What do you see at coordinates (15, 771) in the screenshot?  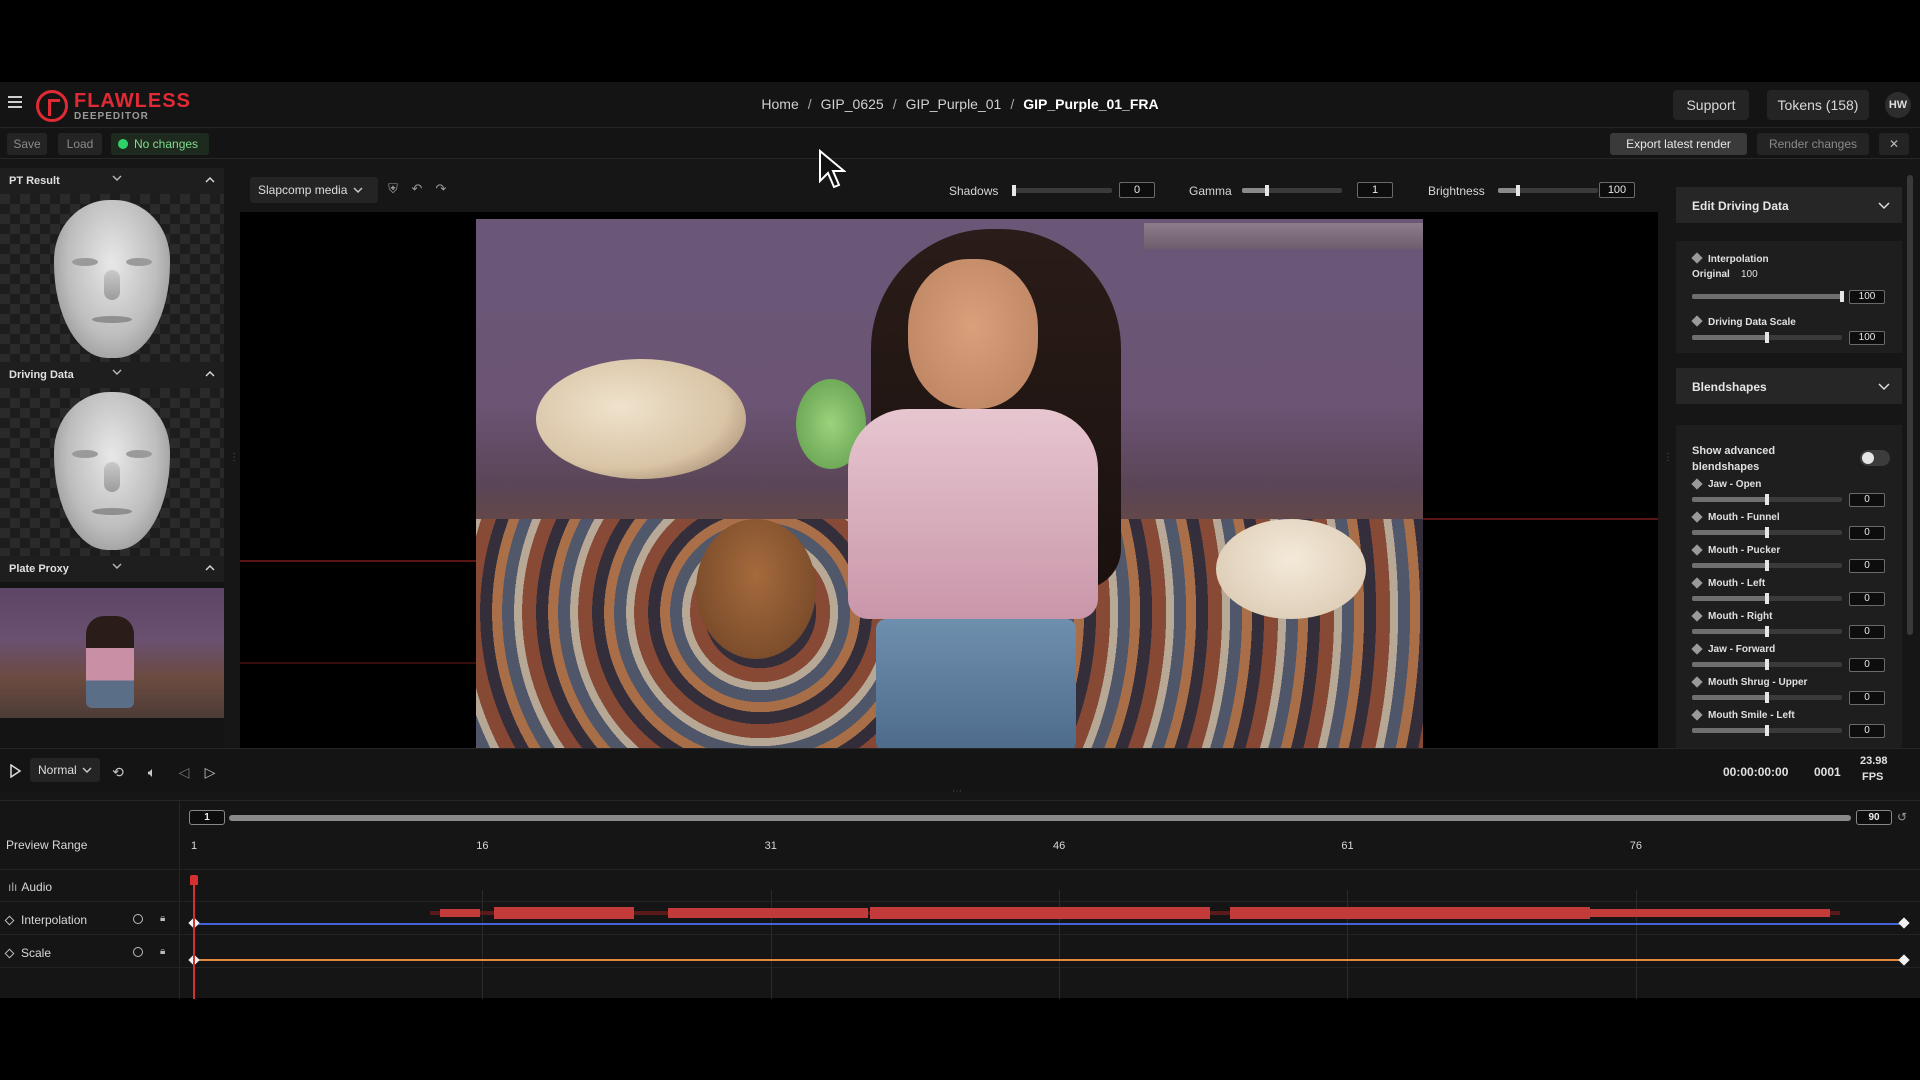 I see `play-icon` at bounding box center [15, 771].